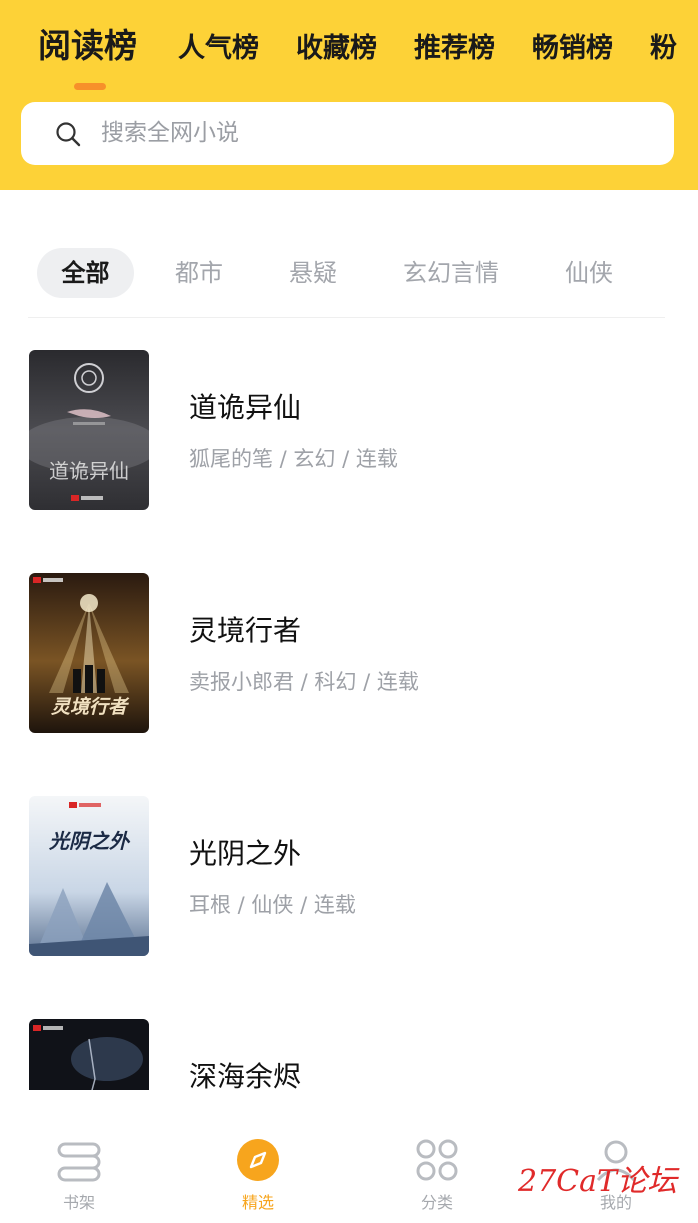 Image resolution: width=698 pixels, height=1223 pixels. I want to click on book-cover: 光阴之外, so click(89, 876).